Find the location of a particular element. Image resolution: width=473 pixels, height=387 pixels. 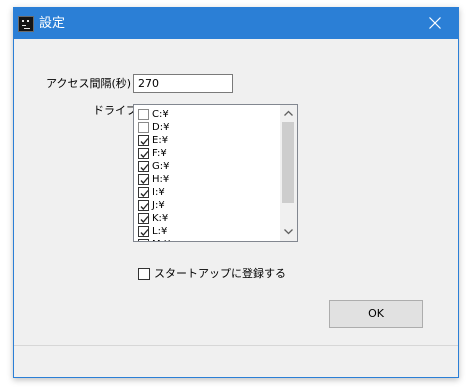

drive-item-label: F:¥ is located at coordinates (159, 153).